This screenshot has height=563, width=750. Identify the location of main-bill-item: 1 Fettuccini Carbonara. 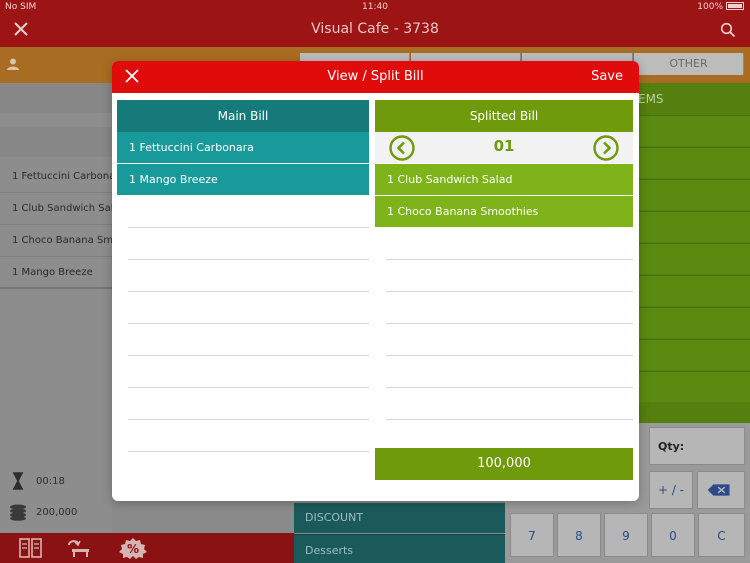
(243, 148).